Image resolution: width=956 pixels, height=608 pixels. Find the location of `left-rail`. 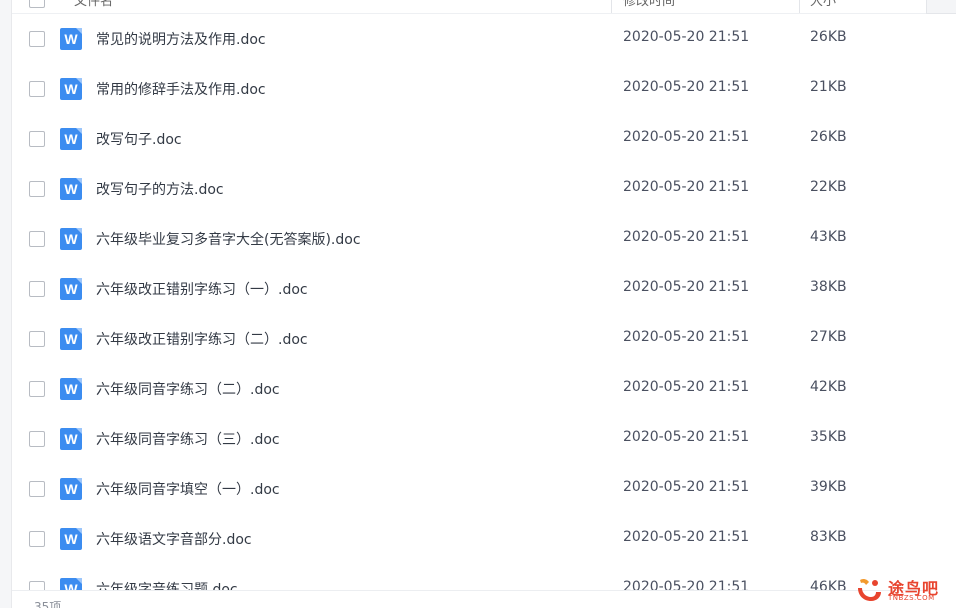

left-rail is located at coordinates (6, 304).